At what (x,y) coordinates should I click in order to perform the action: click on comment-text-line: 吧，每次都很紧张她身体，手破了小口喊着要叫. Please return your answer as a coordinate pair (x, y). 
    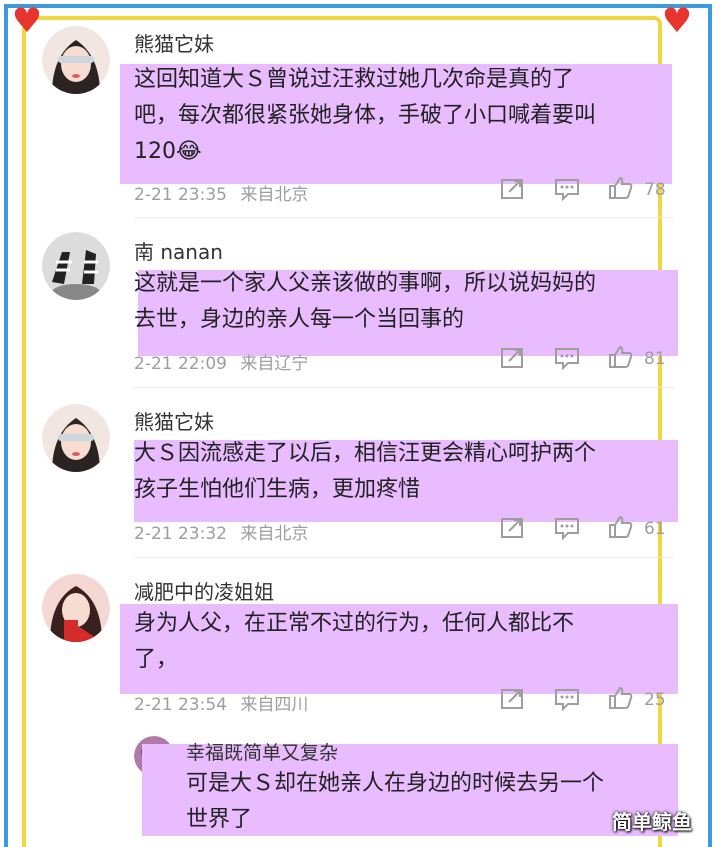
    Looking at the image, I should click on (365, 115).